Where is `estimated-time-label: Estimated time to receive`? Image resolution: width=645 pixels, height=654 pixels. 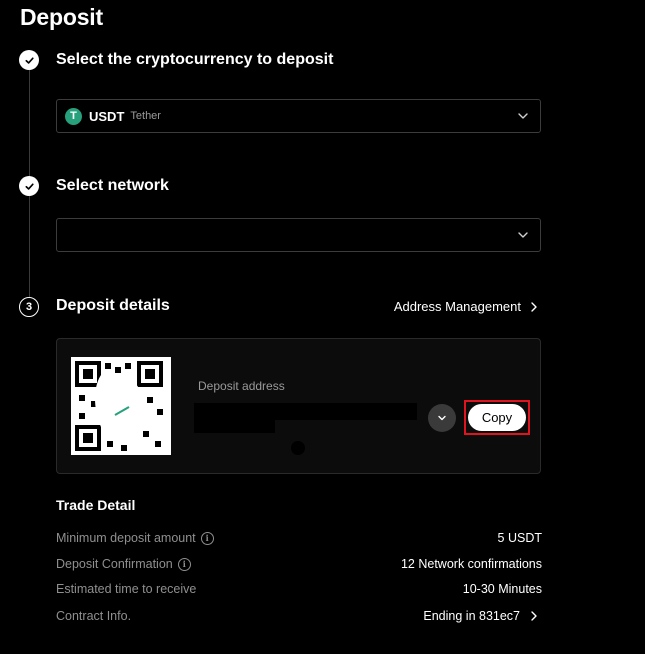
estimated-time-label: Estimated time to receive is located at coordinates (126, 589).